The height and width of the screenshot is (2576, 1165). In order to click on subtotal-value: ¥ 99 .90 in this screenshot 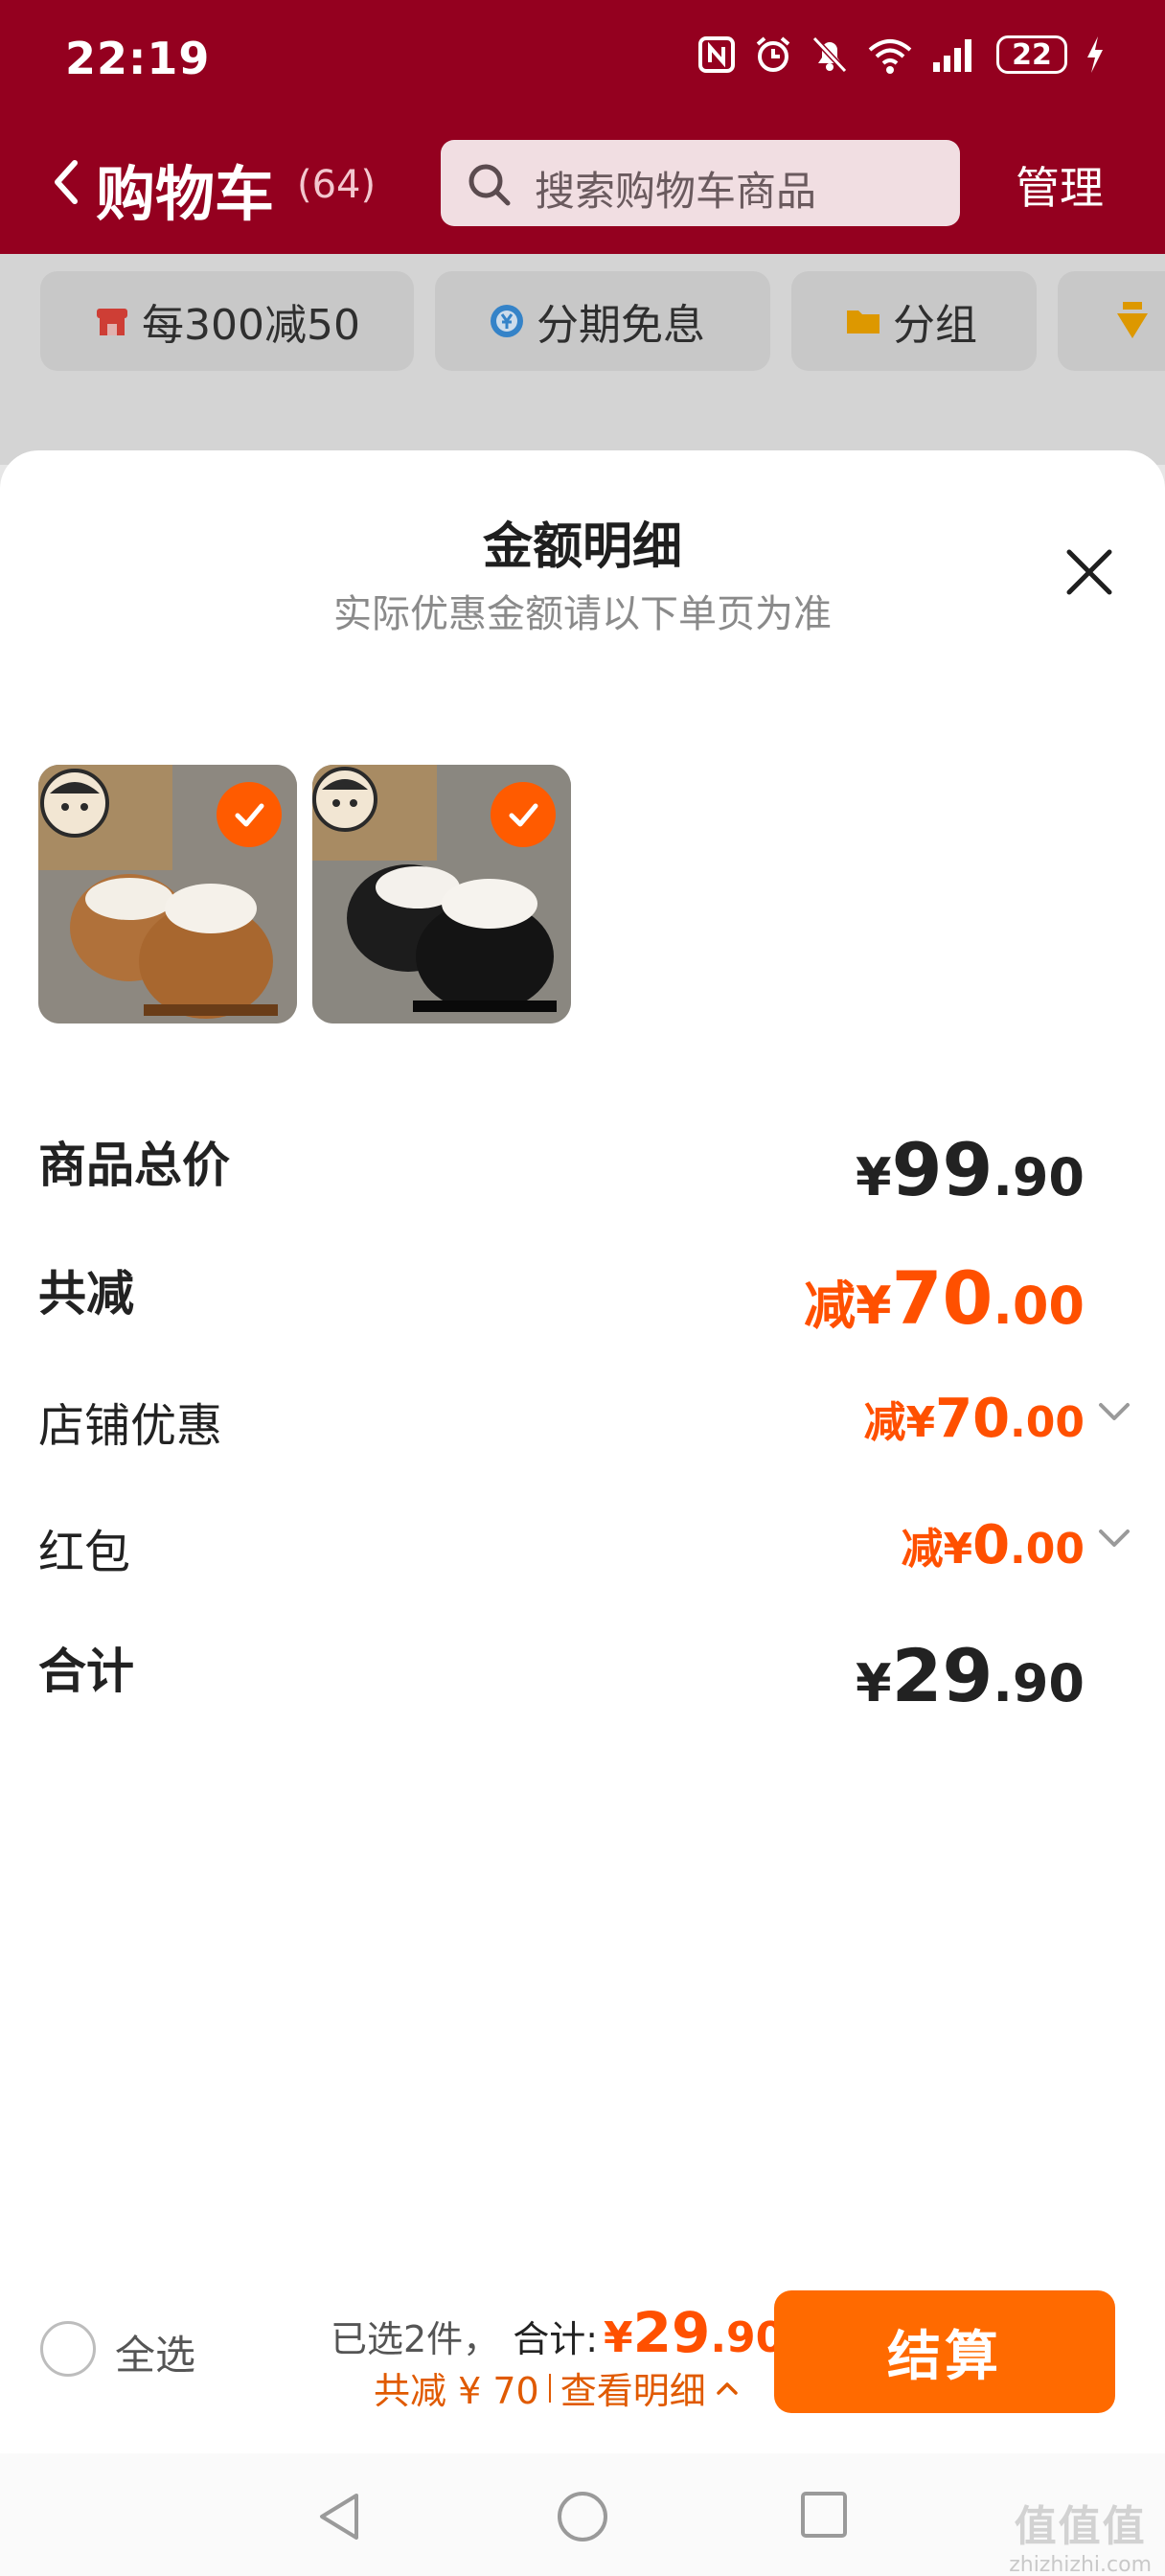, I will do `click(971, 1169)`.